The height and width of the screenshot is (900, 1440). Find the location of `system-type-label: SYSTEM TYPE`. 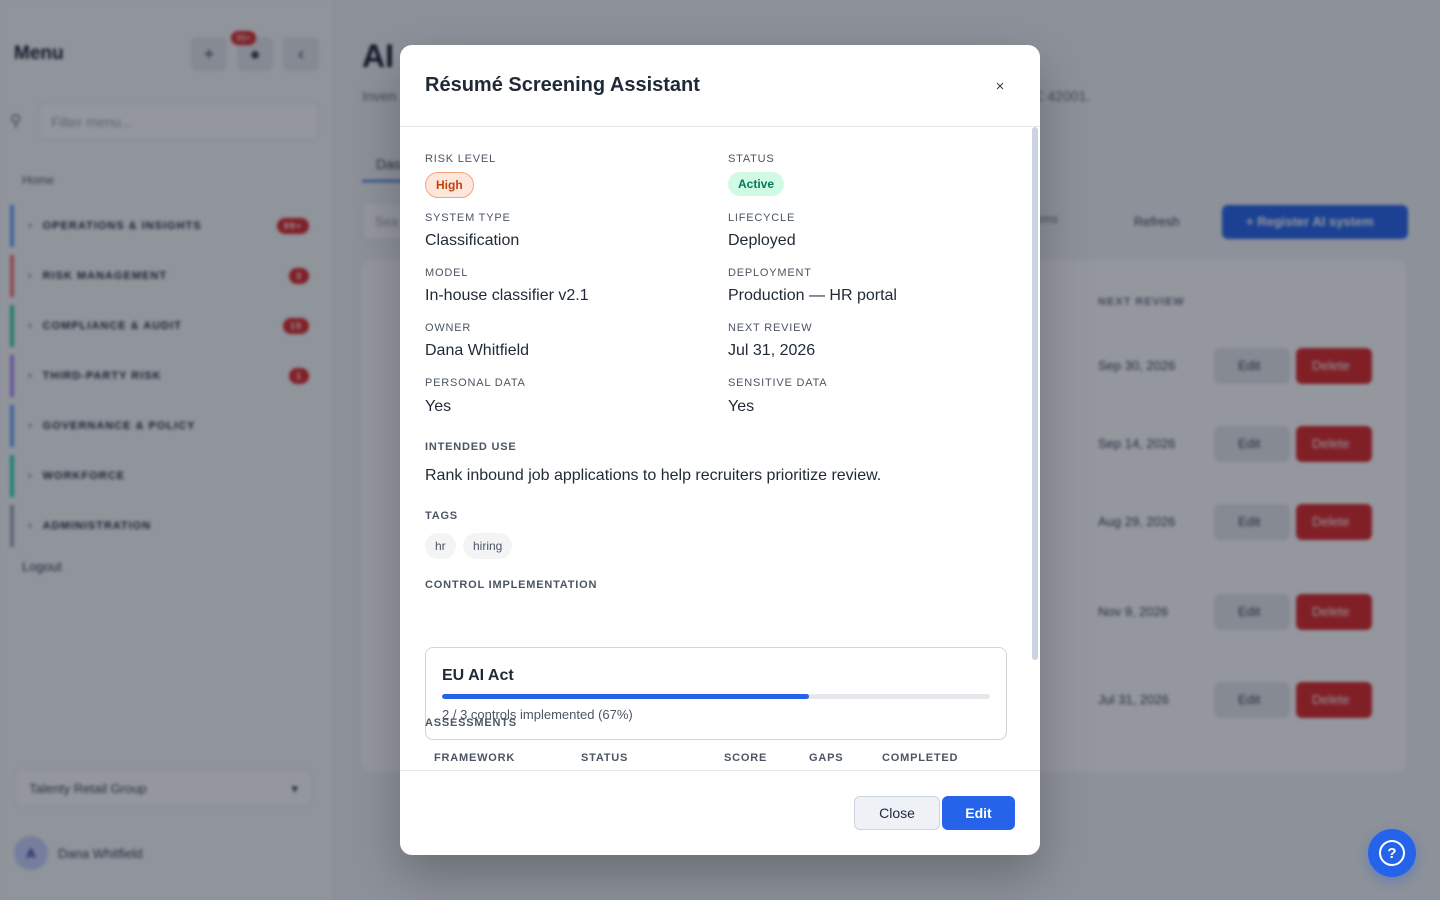

system-type-label: SYSTEM TYPE is located at coordinates (468, 218).